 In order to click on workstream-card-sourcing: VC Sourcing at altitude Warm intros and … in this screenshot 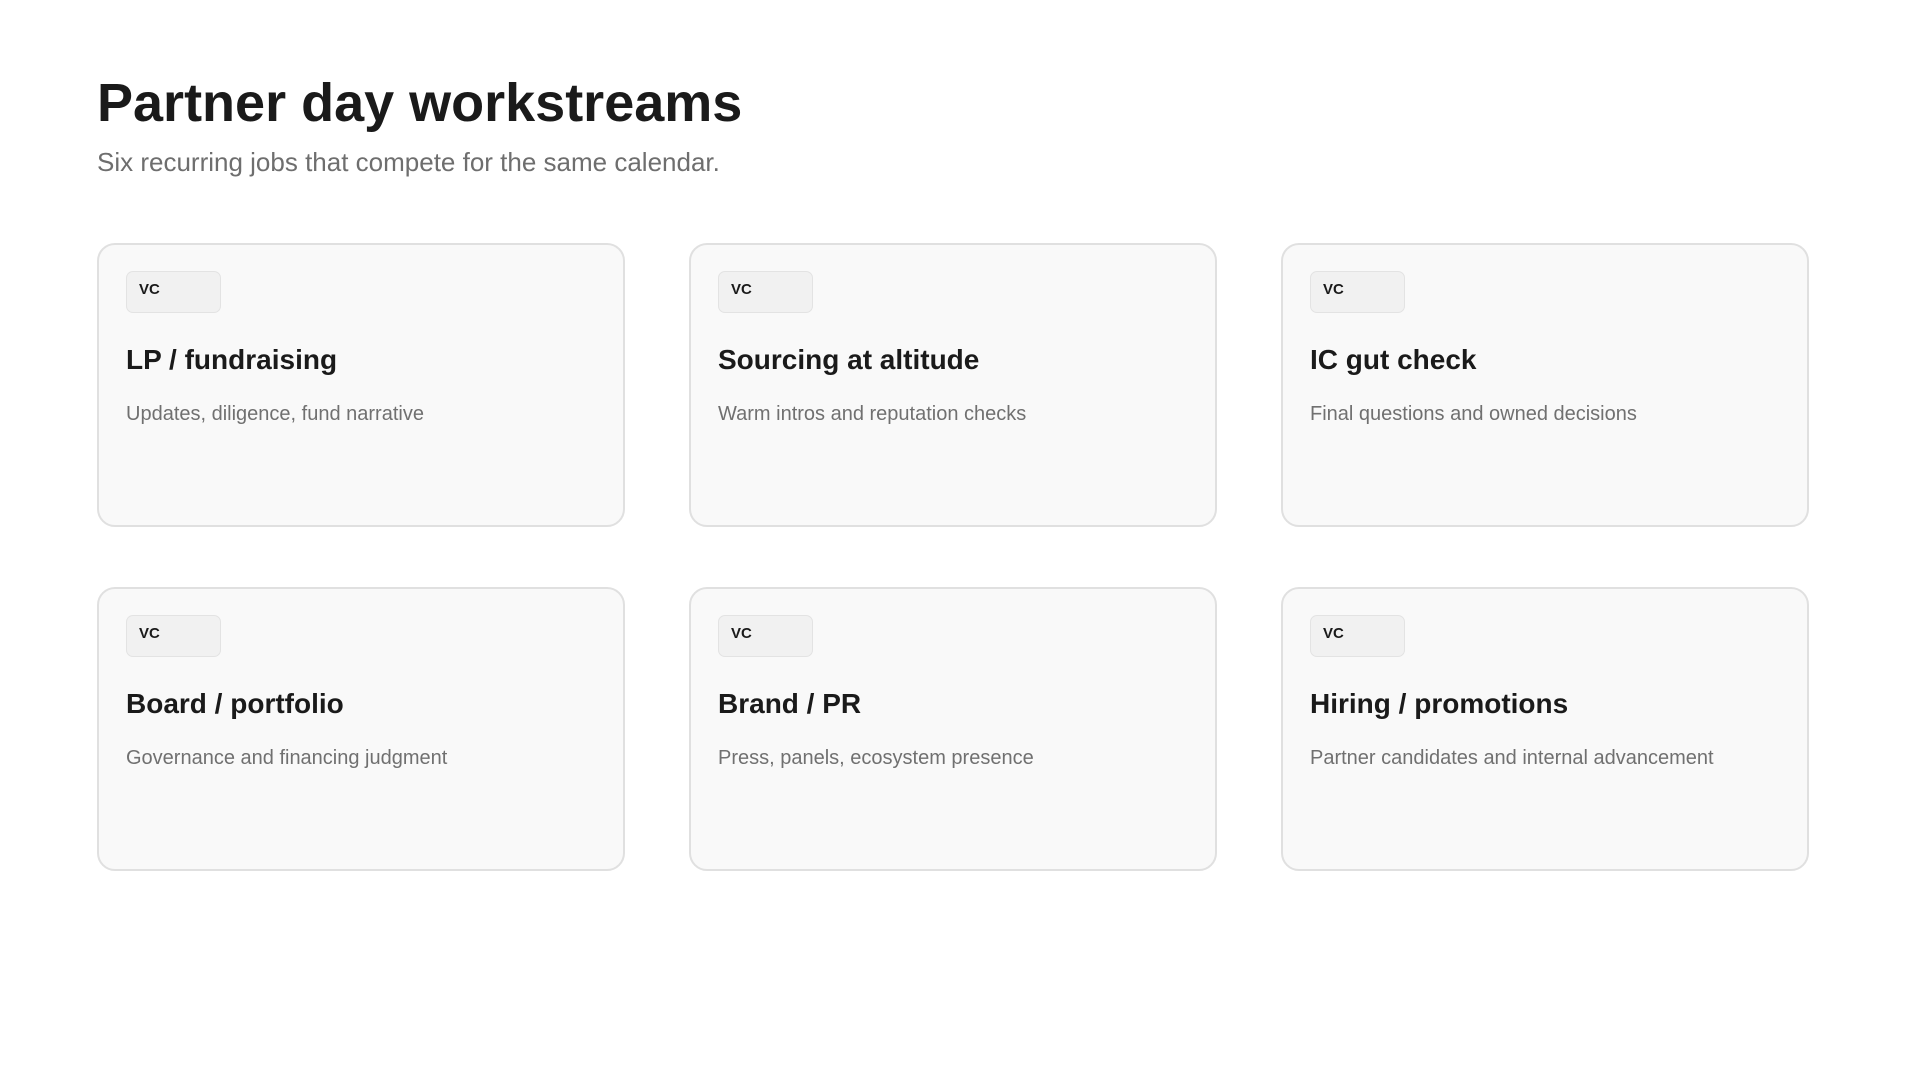, I will do `click(953, 385)`.